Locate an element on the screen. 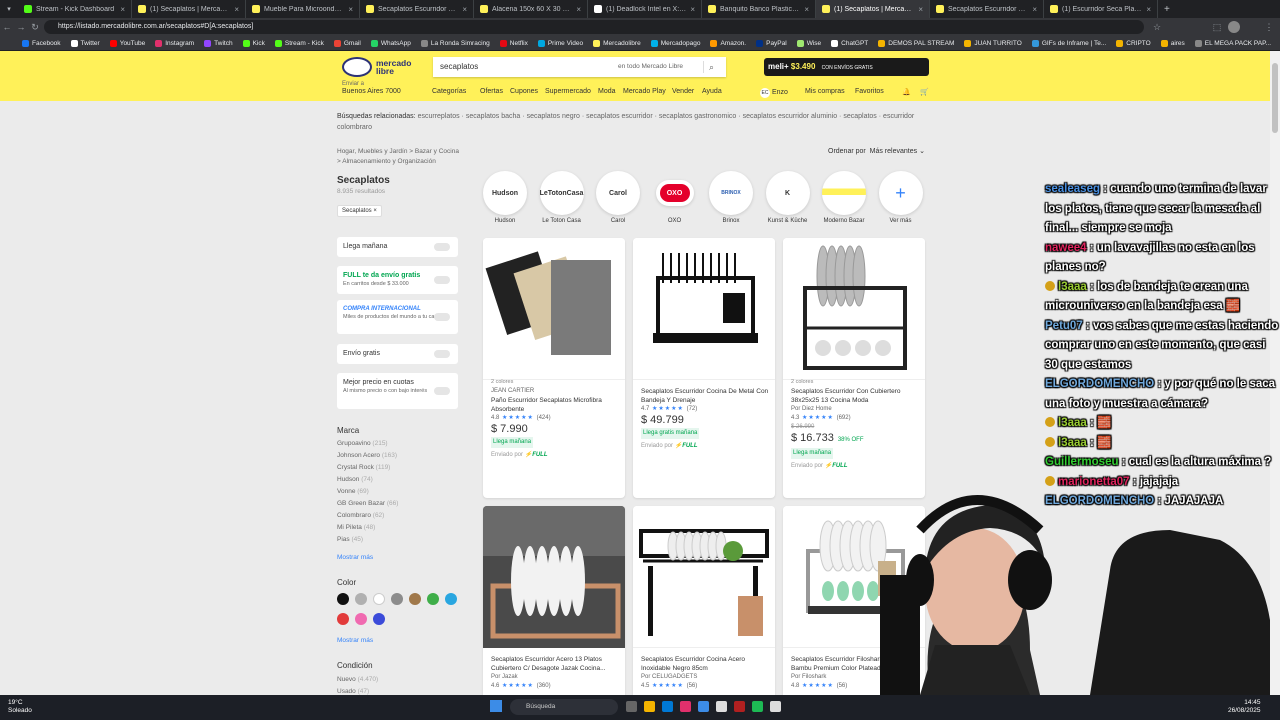  related-search-link: escurreplatos is located at coordinates (439, 116).